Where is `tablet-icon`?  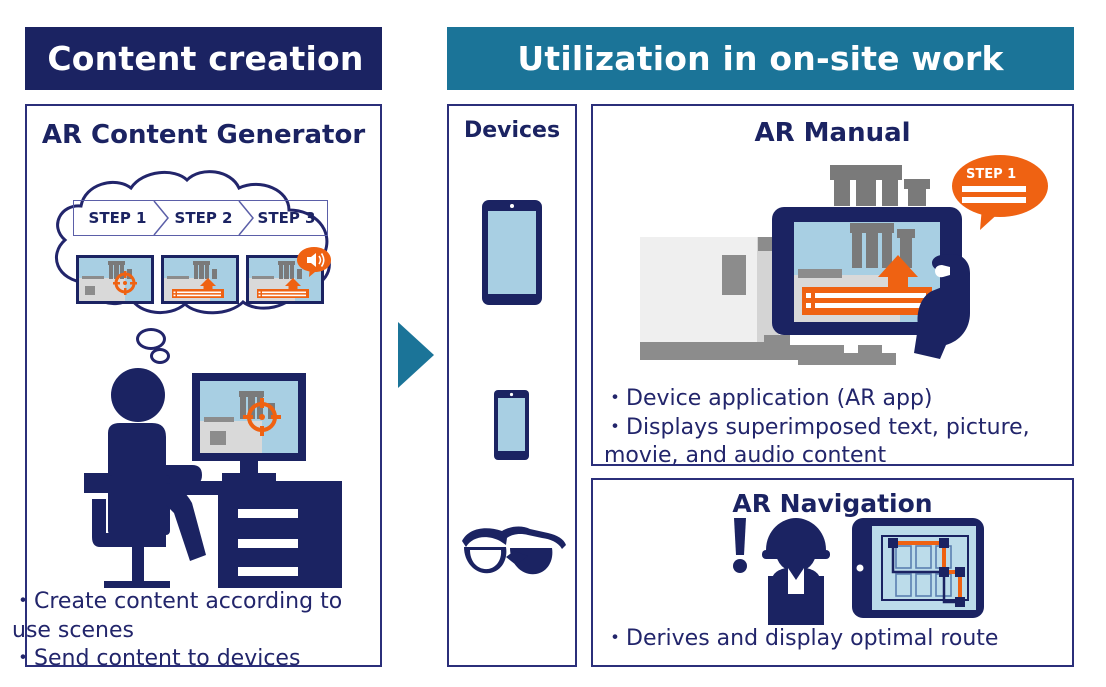
tablet-icon is located at coordinates (512, 252).